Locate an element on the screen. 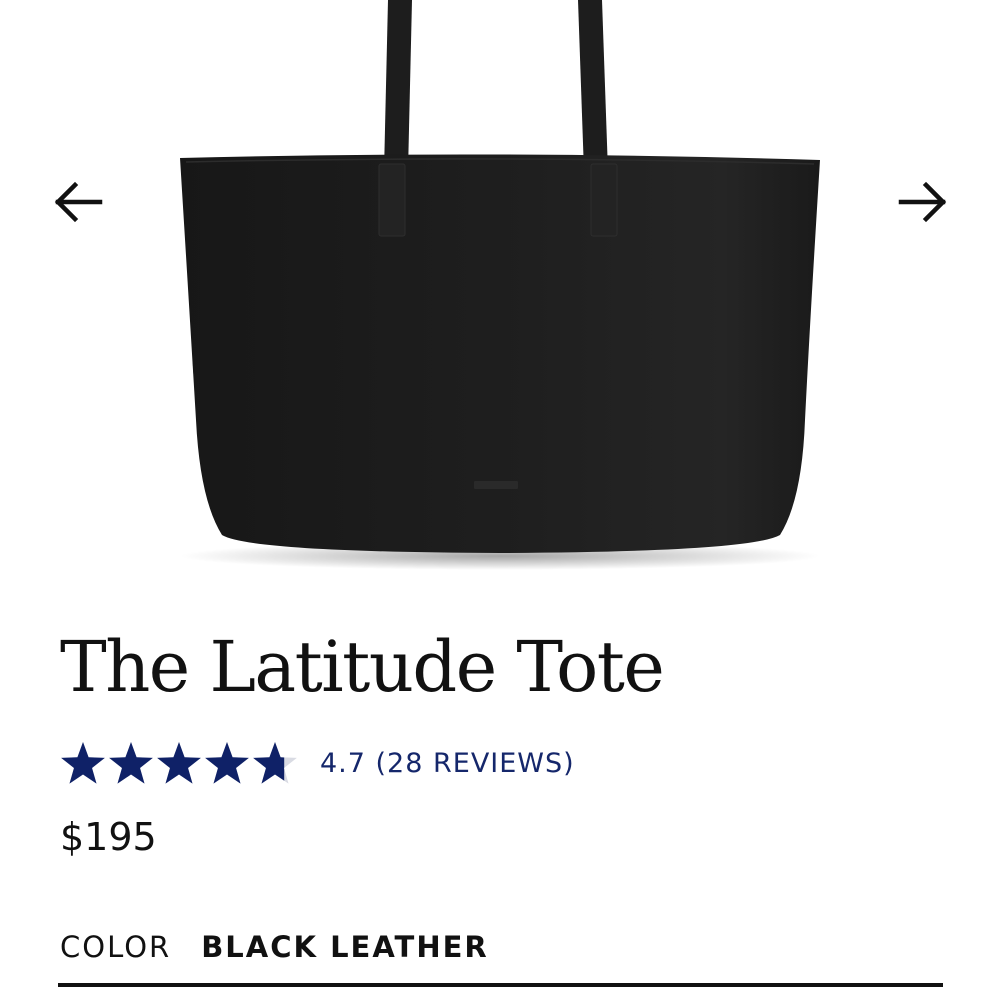 The width and height of the screenshot is (1000, 1000). color-divider is located at coordinates (500, 985).